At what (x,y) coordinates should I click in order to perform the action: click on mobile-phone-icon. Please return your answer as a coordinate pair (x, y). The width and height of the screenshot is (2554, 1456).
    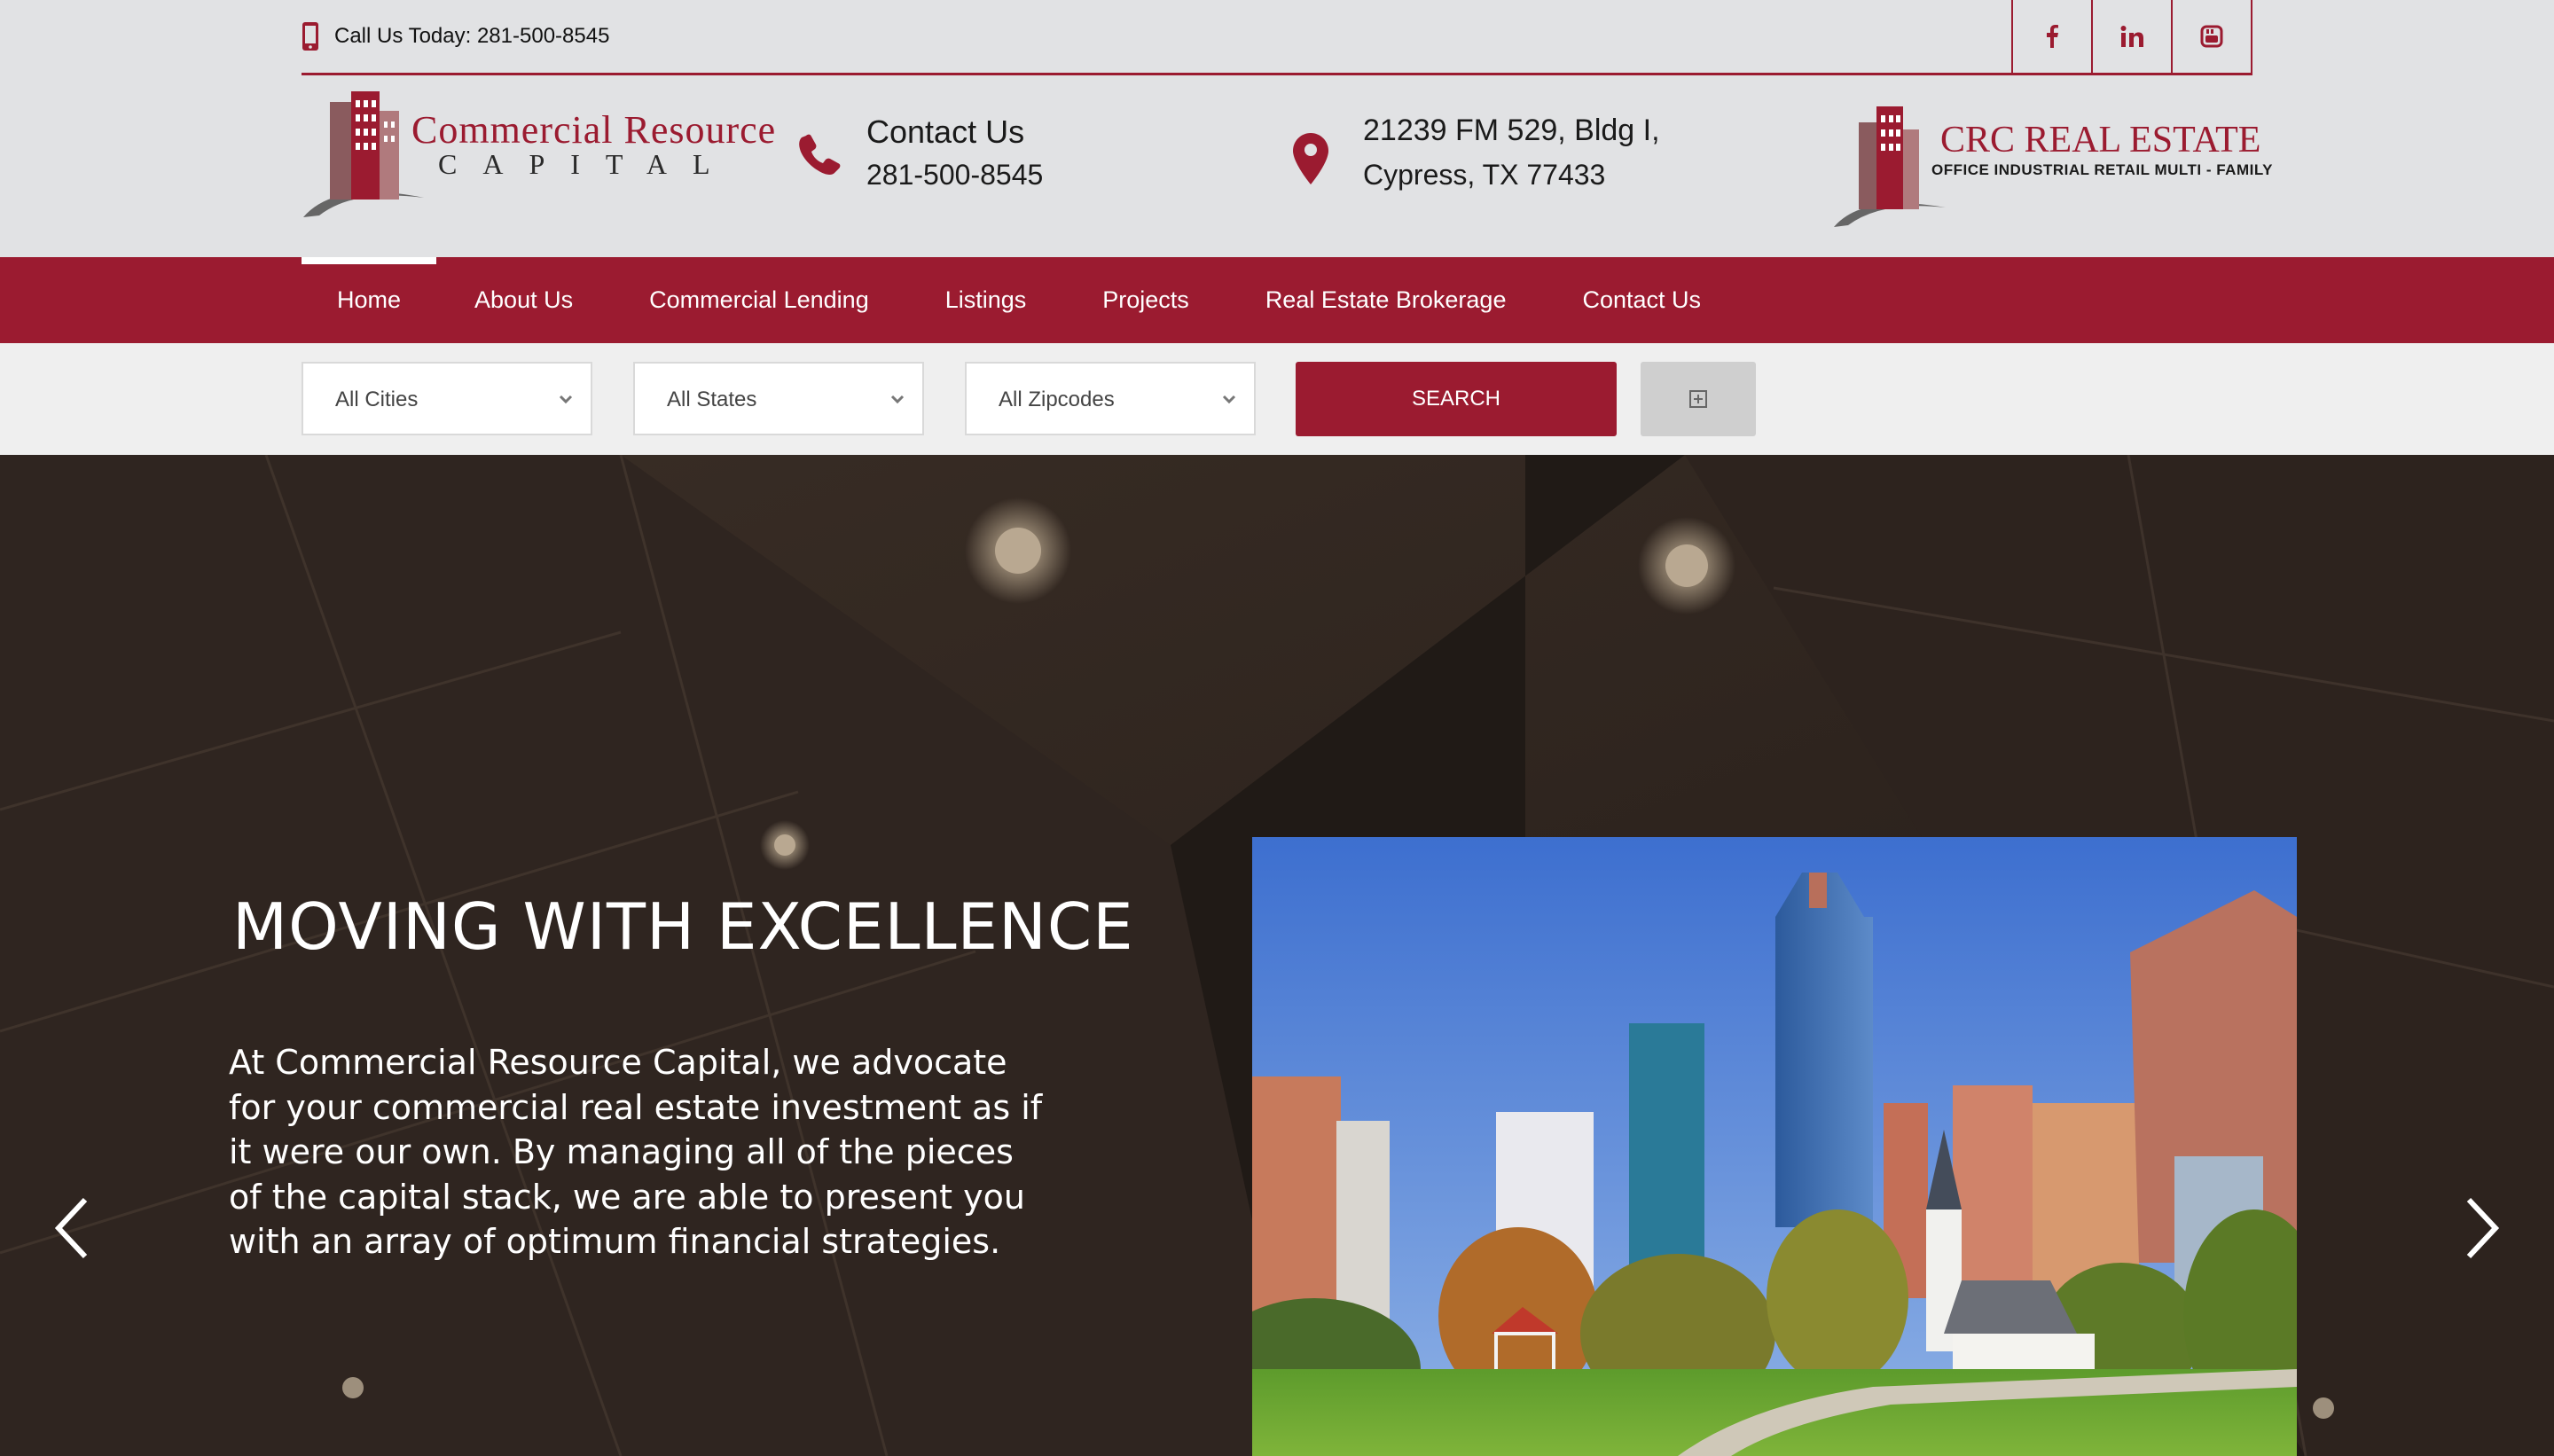
    Looking at the image, I should click on (310, 36).